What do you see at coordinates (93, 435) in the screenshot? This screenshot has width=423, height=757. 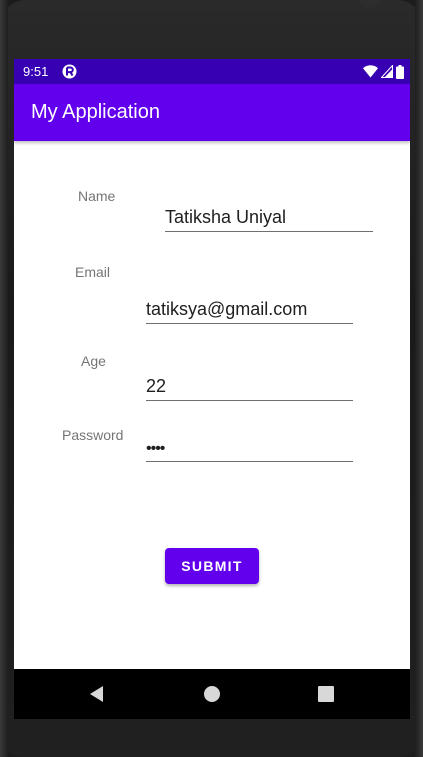 I see `password-label: Password` at bounding box center [93, 435].